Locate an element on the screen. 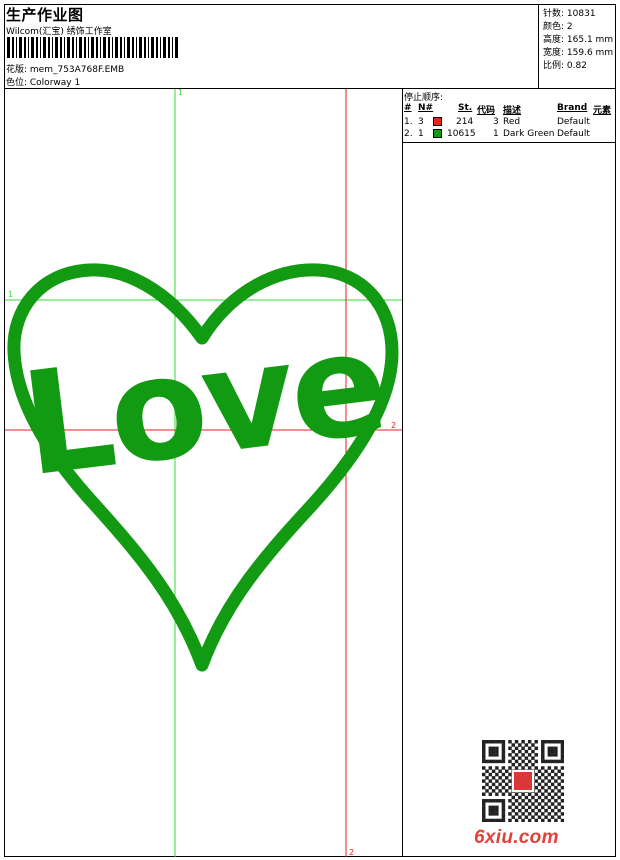 This screenshot has width=620, height=860. guide-label-top: 1 is located at coordinates (181, 92).